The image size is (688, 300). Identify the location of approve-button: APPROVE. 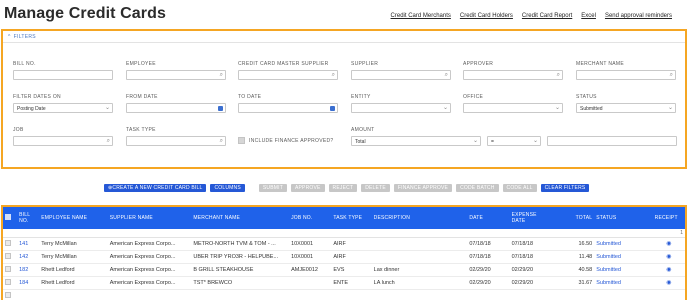
(307, 188).